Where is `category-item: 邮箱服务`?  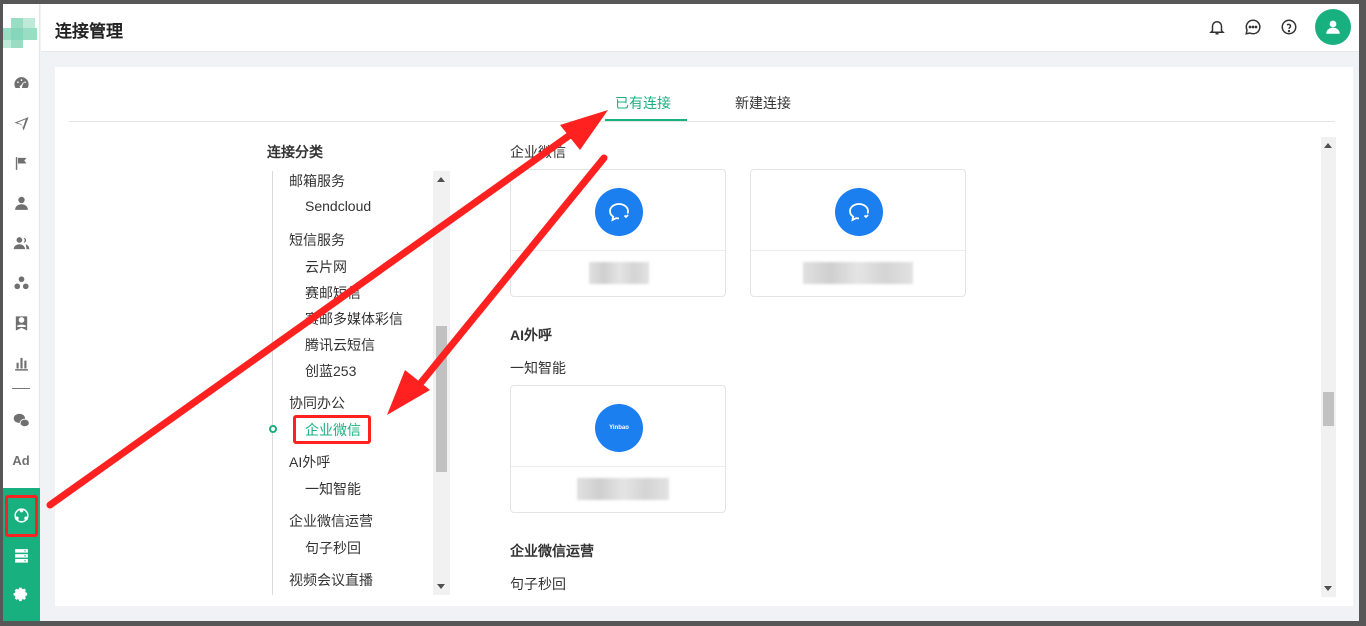
category-item: 邮箱服务 is located at coordinates (317, 181).